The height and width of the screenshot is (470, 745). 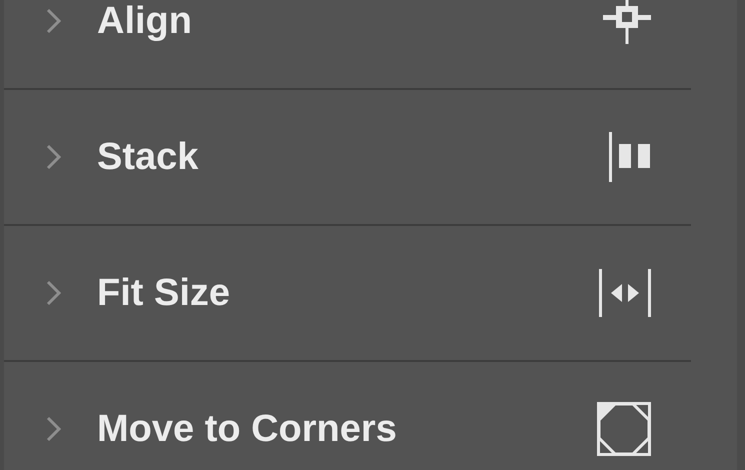 What do you see at coordinates (624, 429) in the screenshot?
I see `corners-icon` at bounding box center [624, 429].